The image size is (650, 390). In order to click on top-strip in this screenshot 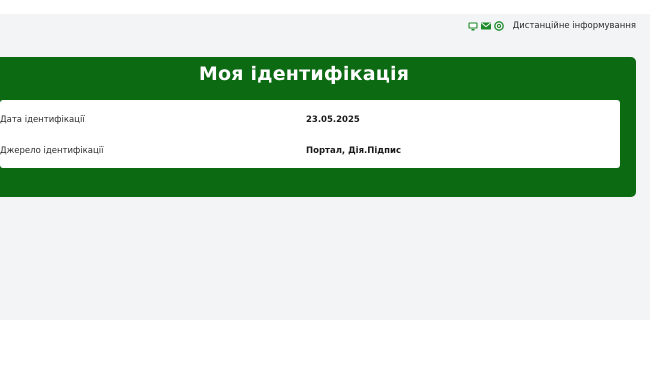, I will do `click(325, 7)`.